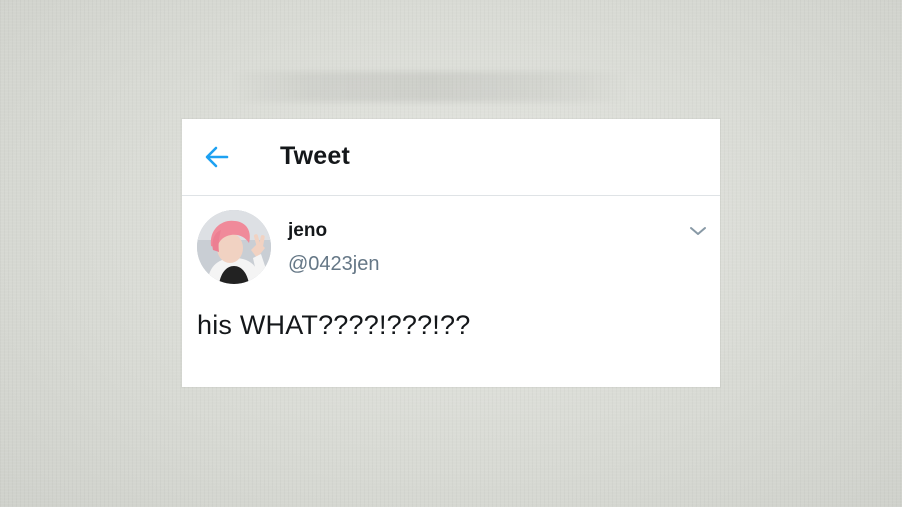  What do you see at coordinates (307, 231) in the screenshot?
I see `display-name: jeno` at bounding box center [307, 231].